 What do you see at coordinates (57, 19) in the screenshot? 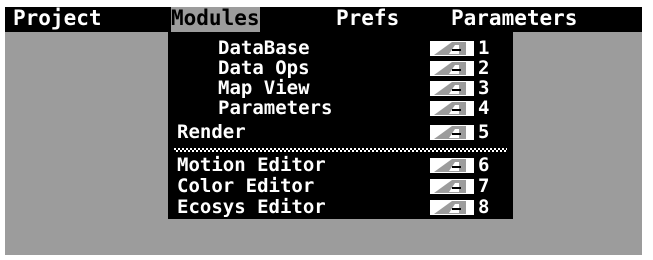
I see `menu-project: Project` at bounding box center [57, 19].